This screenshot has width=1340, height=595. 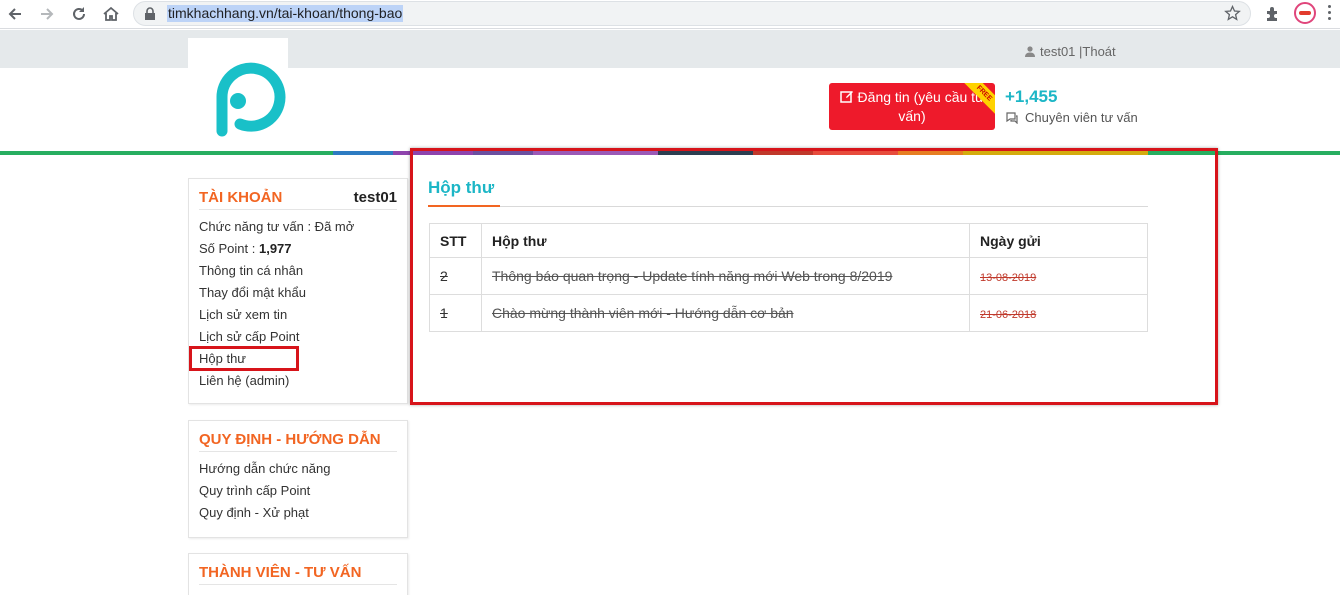 I want to click on post-request-button: Đăng tin (yêu cầu tư vấn) FREE, so click(x=912, y=106).